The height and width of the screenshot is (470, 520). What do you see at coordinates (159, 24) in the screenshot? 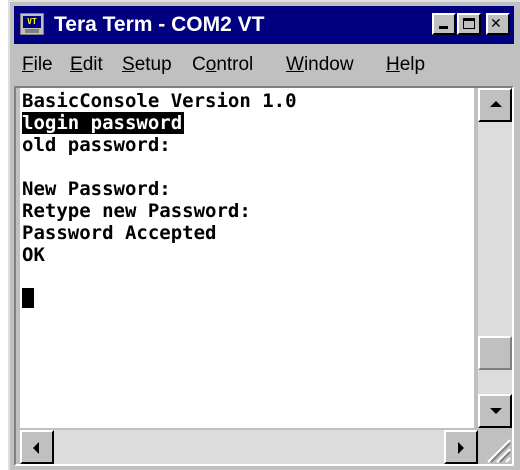
I see `window-title: Tera Term - COM2 VT` at bounding box center [159, 24].